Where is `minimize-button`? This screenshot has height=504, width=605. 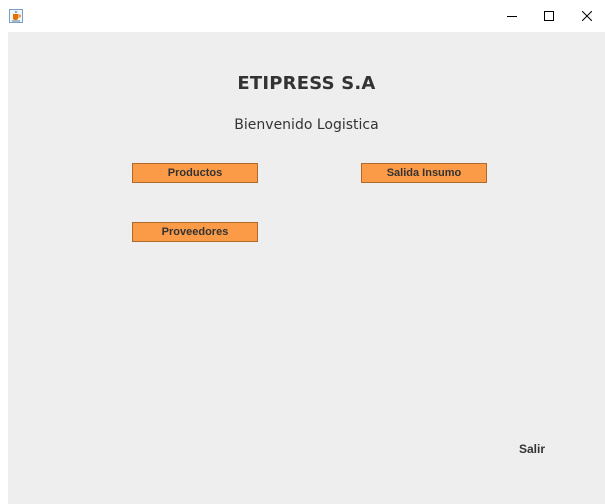 minimize-button is located at coordinates (512, 16).